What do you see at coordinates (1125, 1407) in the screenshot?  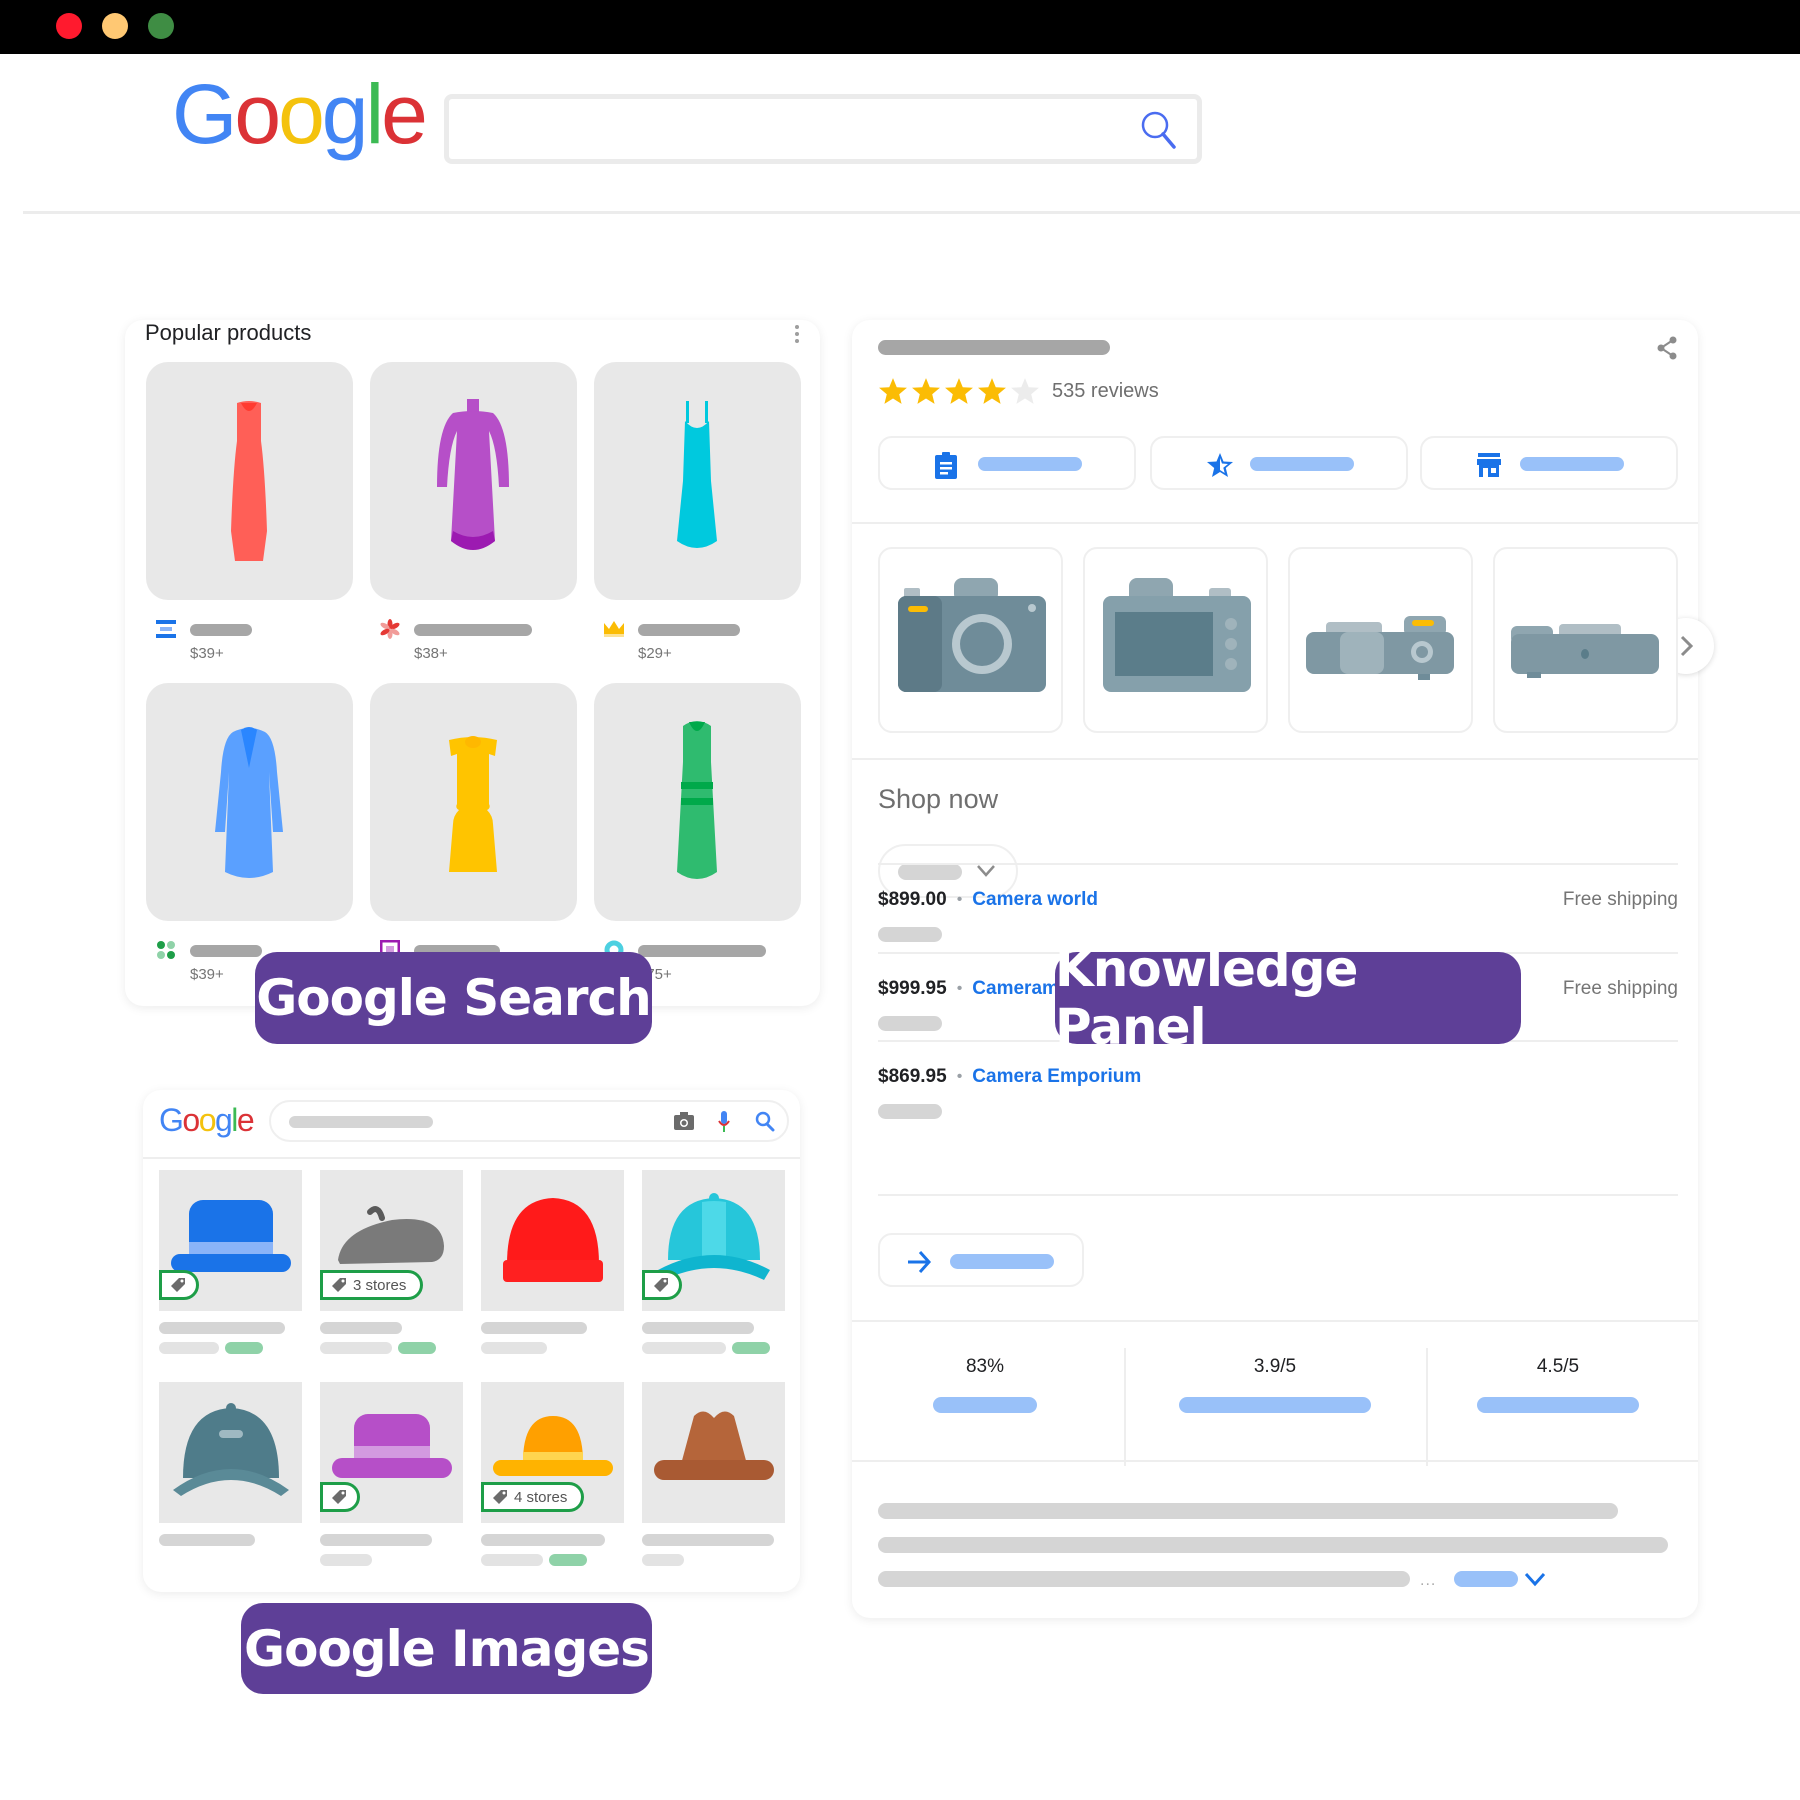 I see `stats-divider` at bounding box center [1125, 1407].